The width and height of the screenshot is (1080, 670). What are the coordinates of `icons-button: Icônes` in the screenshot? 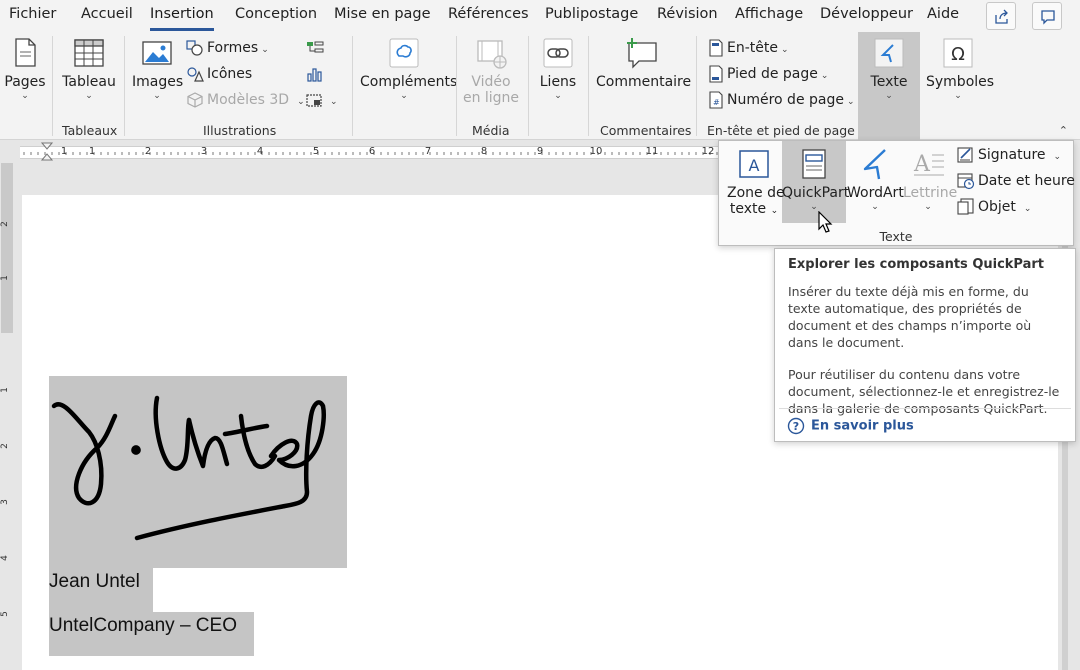 It's located at (219, 74).